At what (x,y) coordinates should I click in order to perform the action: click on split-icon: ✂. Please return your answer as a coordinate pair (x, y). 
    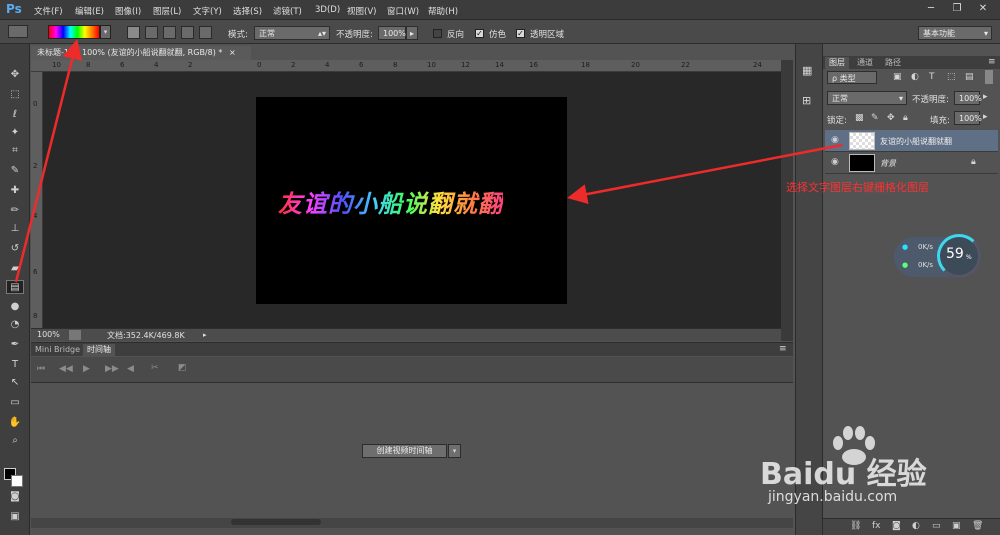
    Looking at the image, I should click on (155, 368).